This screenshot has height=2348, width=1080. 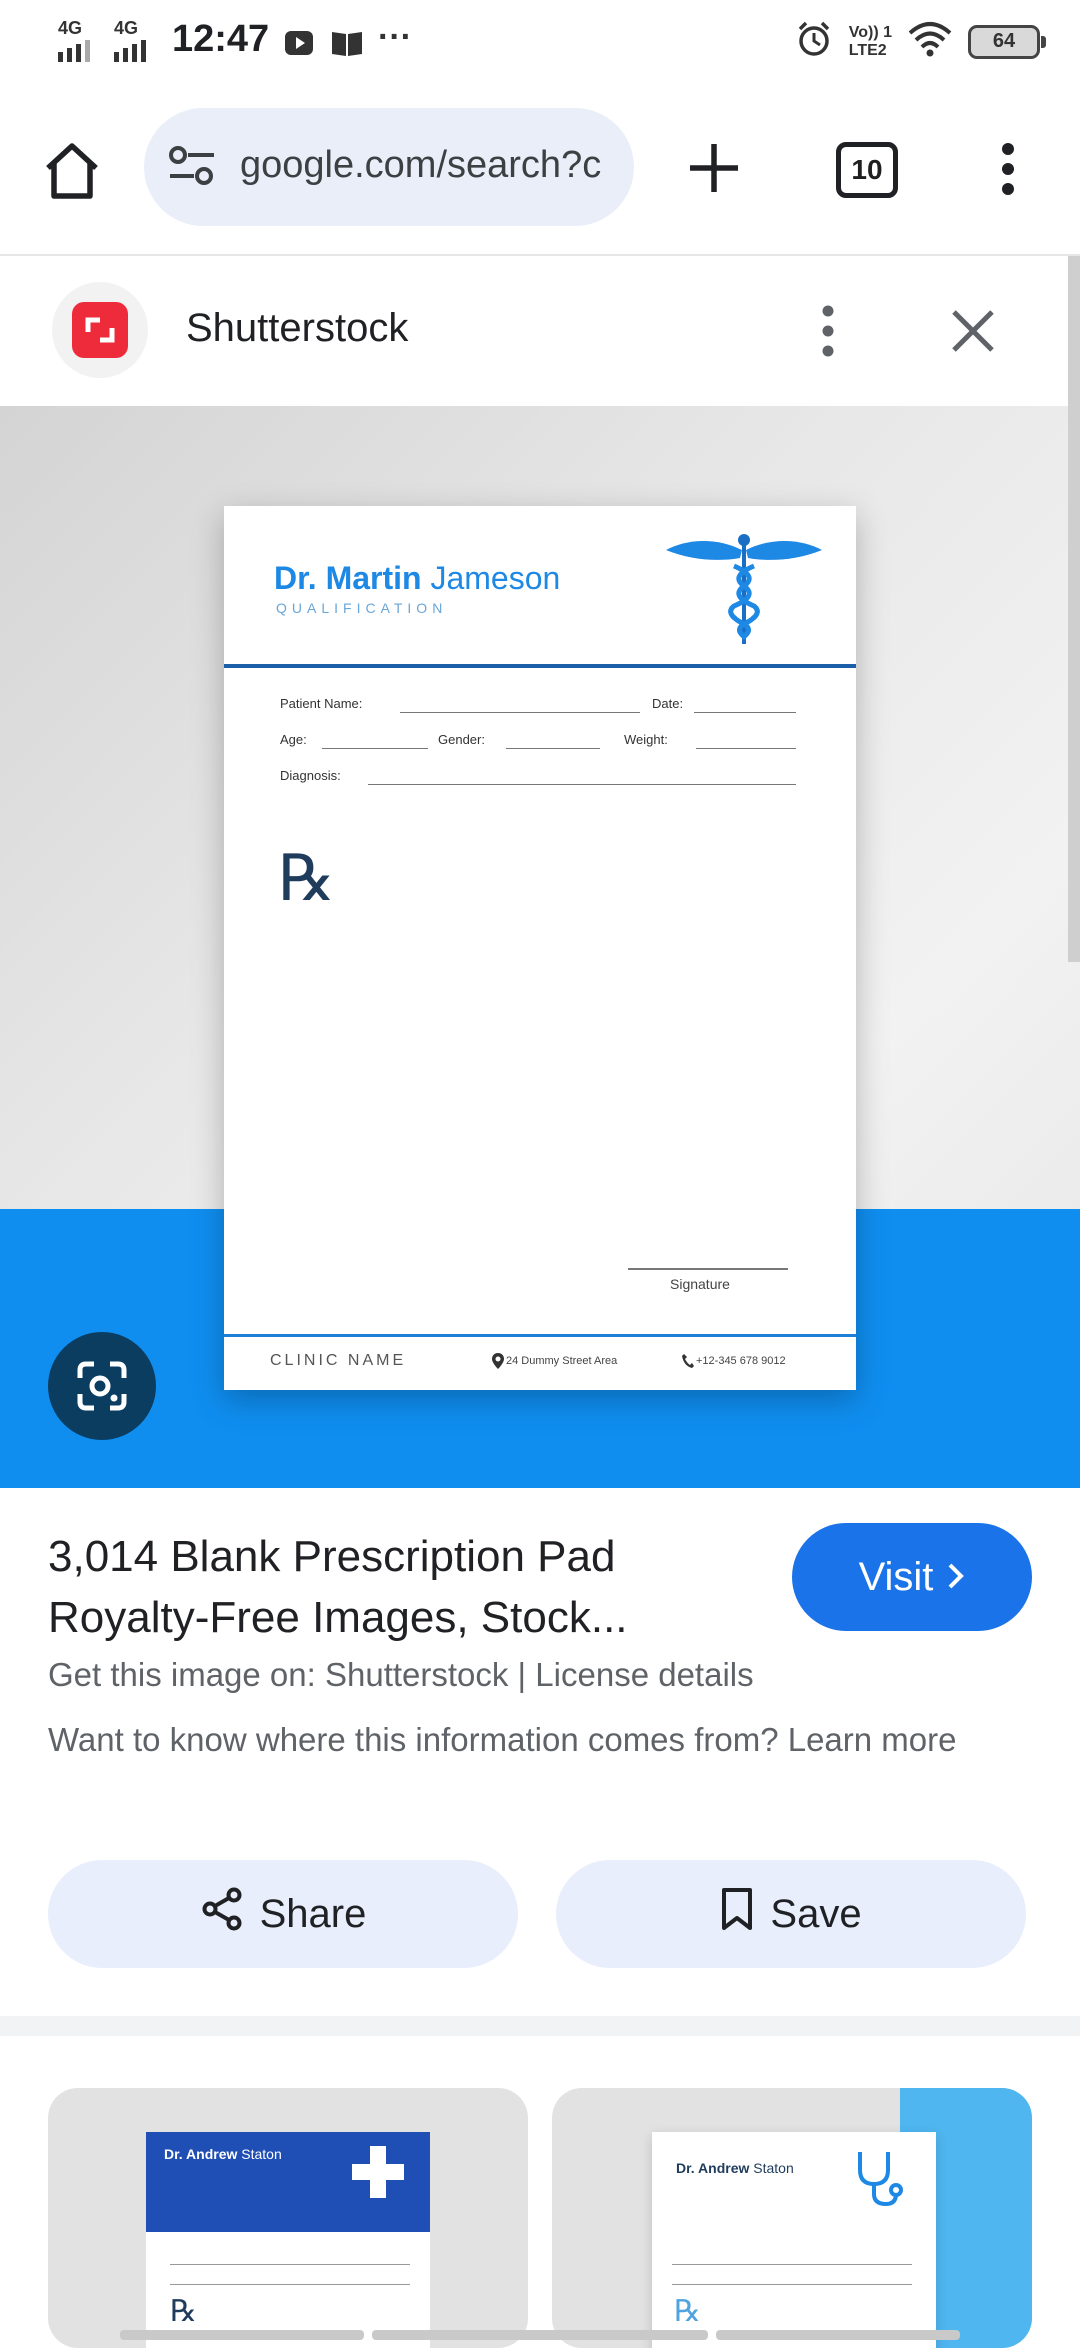 What do you see at coordinates (540, 2026) in the screenshot?
I see `section-divider` at bounding box center [540, 2026].